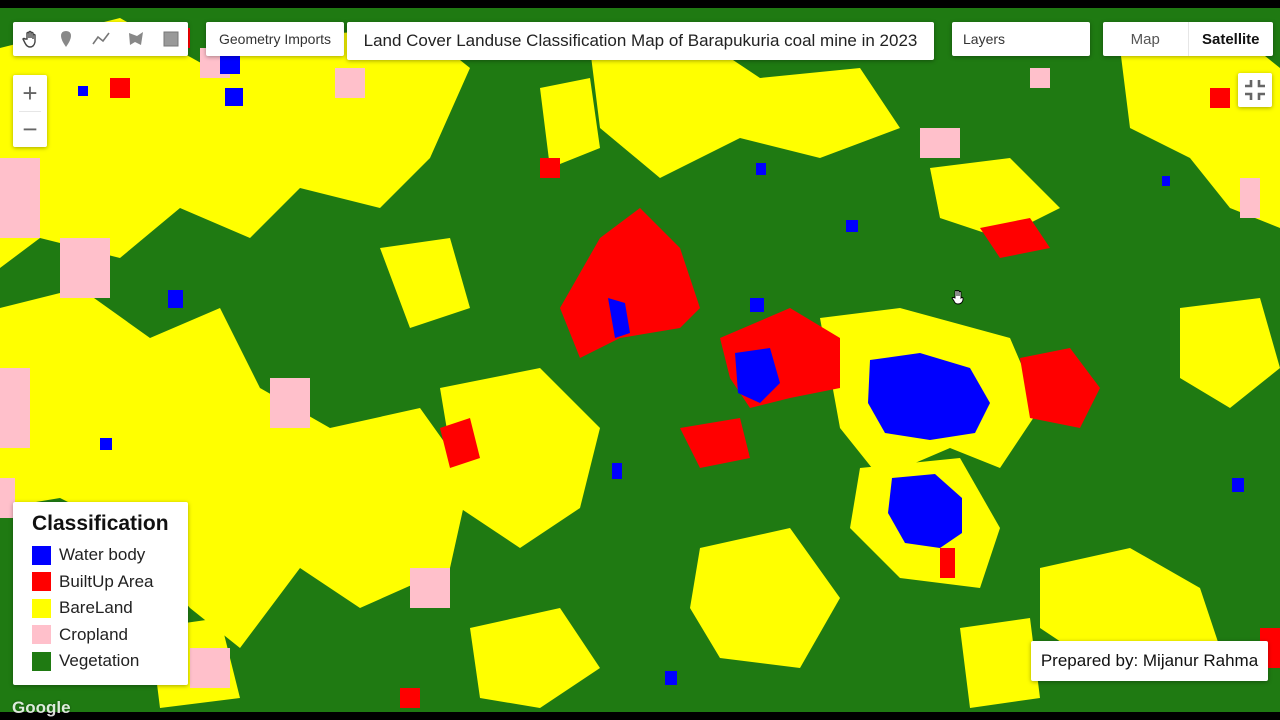  I want to click on hand-cursor-icon, so click(957, 297).